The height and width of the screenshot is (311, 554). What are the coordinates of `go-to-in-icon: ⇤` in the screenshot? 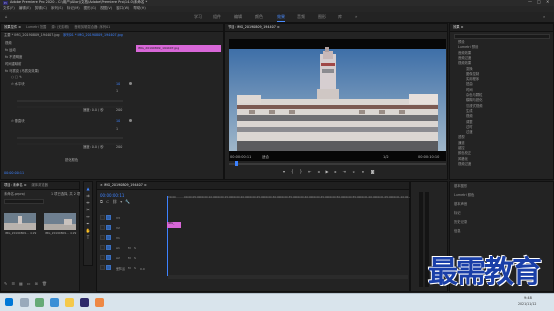 It's located at (309, 174).